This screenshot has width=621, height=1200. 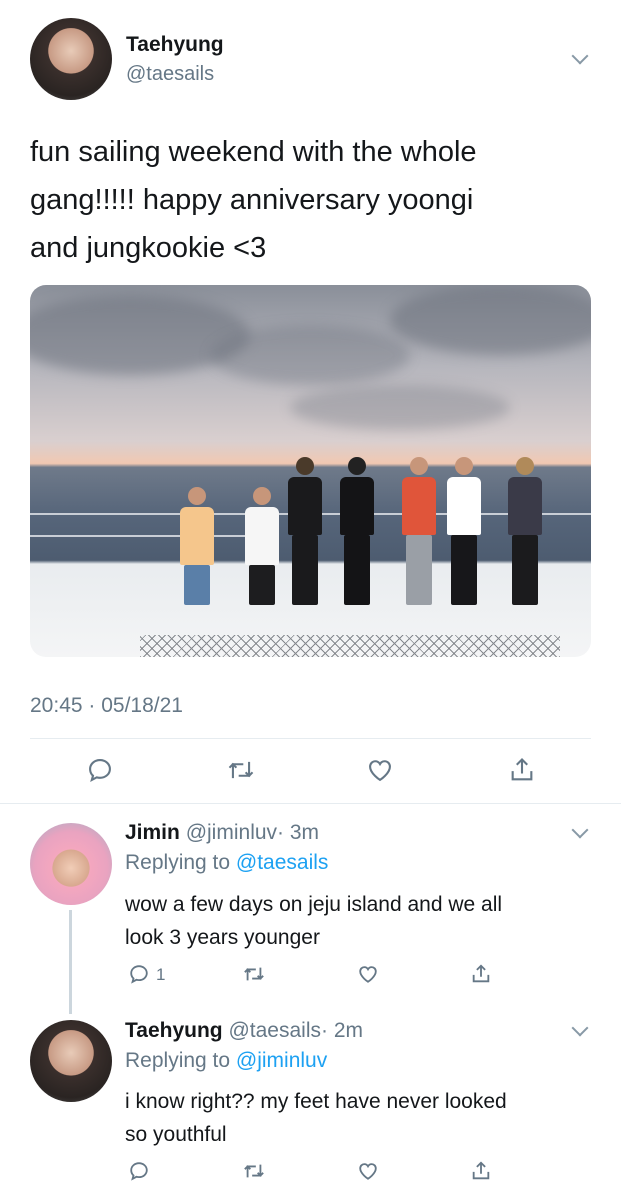 I want to click on reply-display-name: Jimin, so click(x=152, y=832).